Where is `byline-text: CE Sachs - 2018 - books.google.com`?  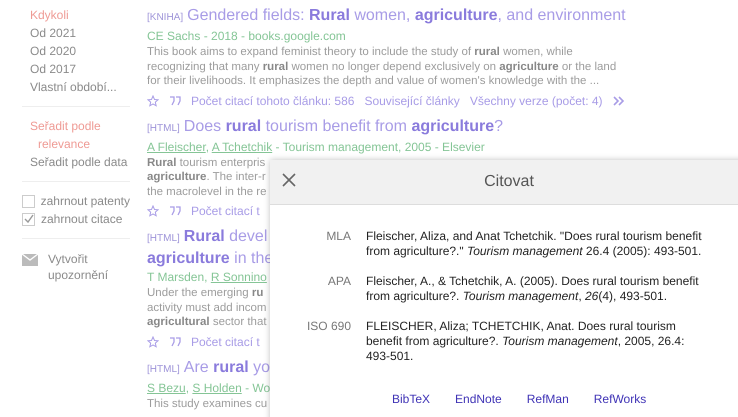
byline-text: CE Sachs - 2018 - books.google.com is located at coordinates (246, 36).